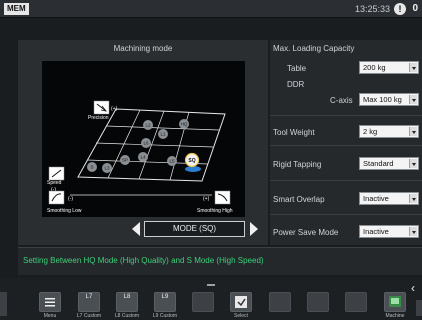 The height and width of the screenshot is (320, 422). I want to click on mode-point-s: S, so click(92, 167).